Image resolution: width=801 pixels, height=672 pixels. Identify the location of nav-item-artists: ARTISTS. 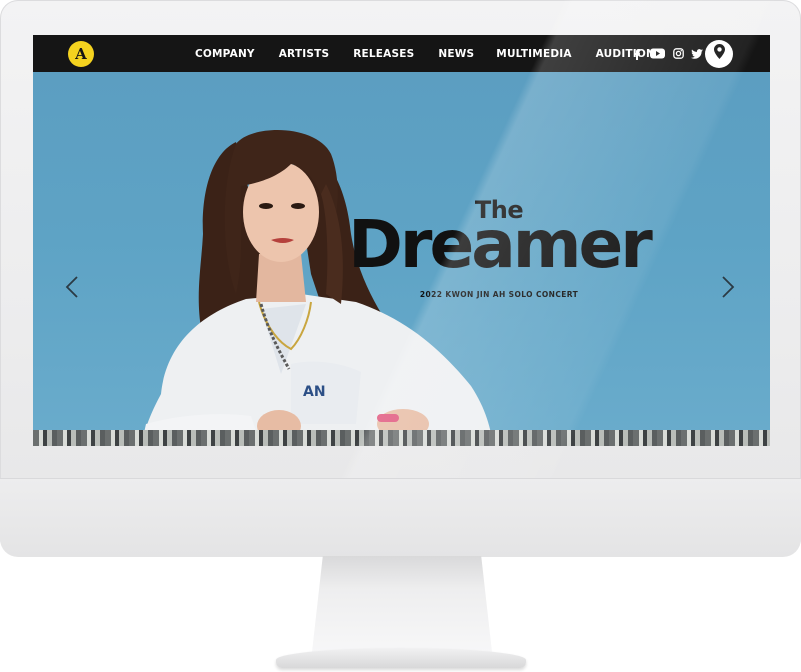
(304, 54).